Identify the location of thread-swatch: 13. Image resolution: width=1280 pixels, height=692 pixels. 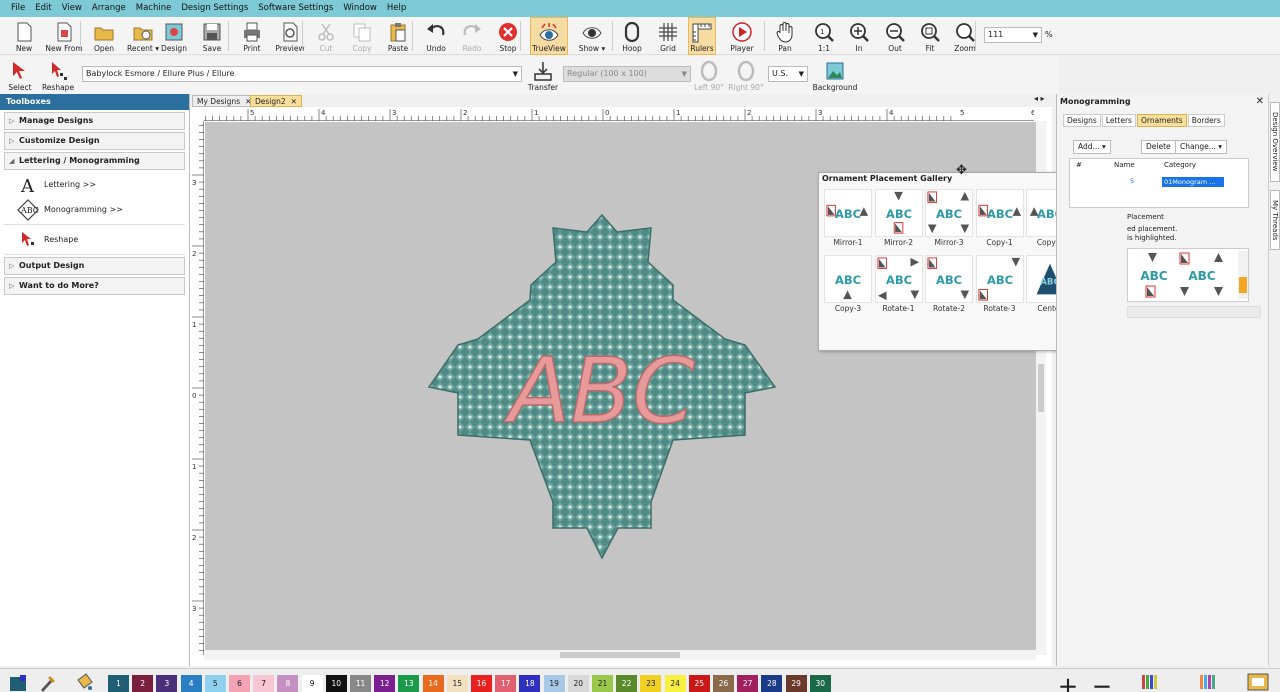
(409, 683).